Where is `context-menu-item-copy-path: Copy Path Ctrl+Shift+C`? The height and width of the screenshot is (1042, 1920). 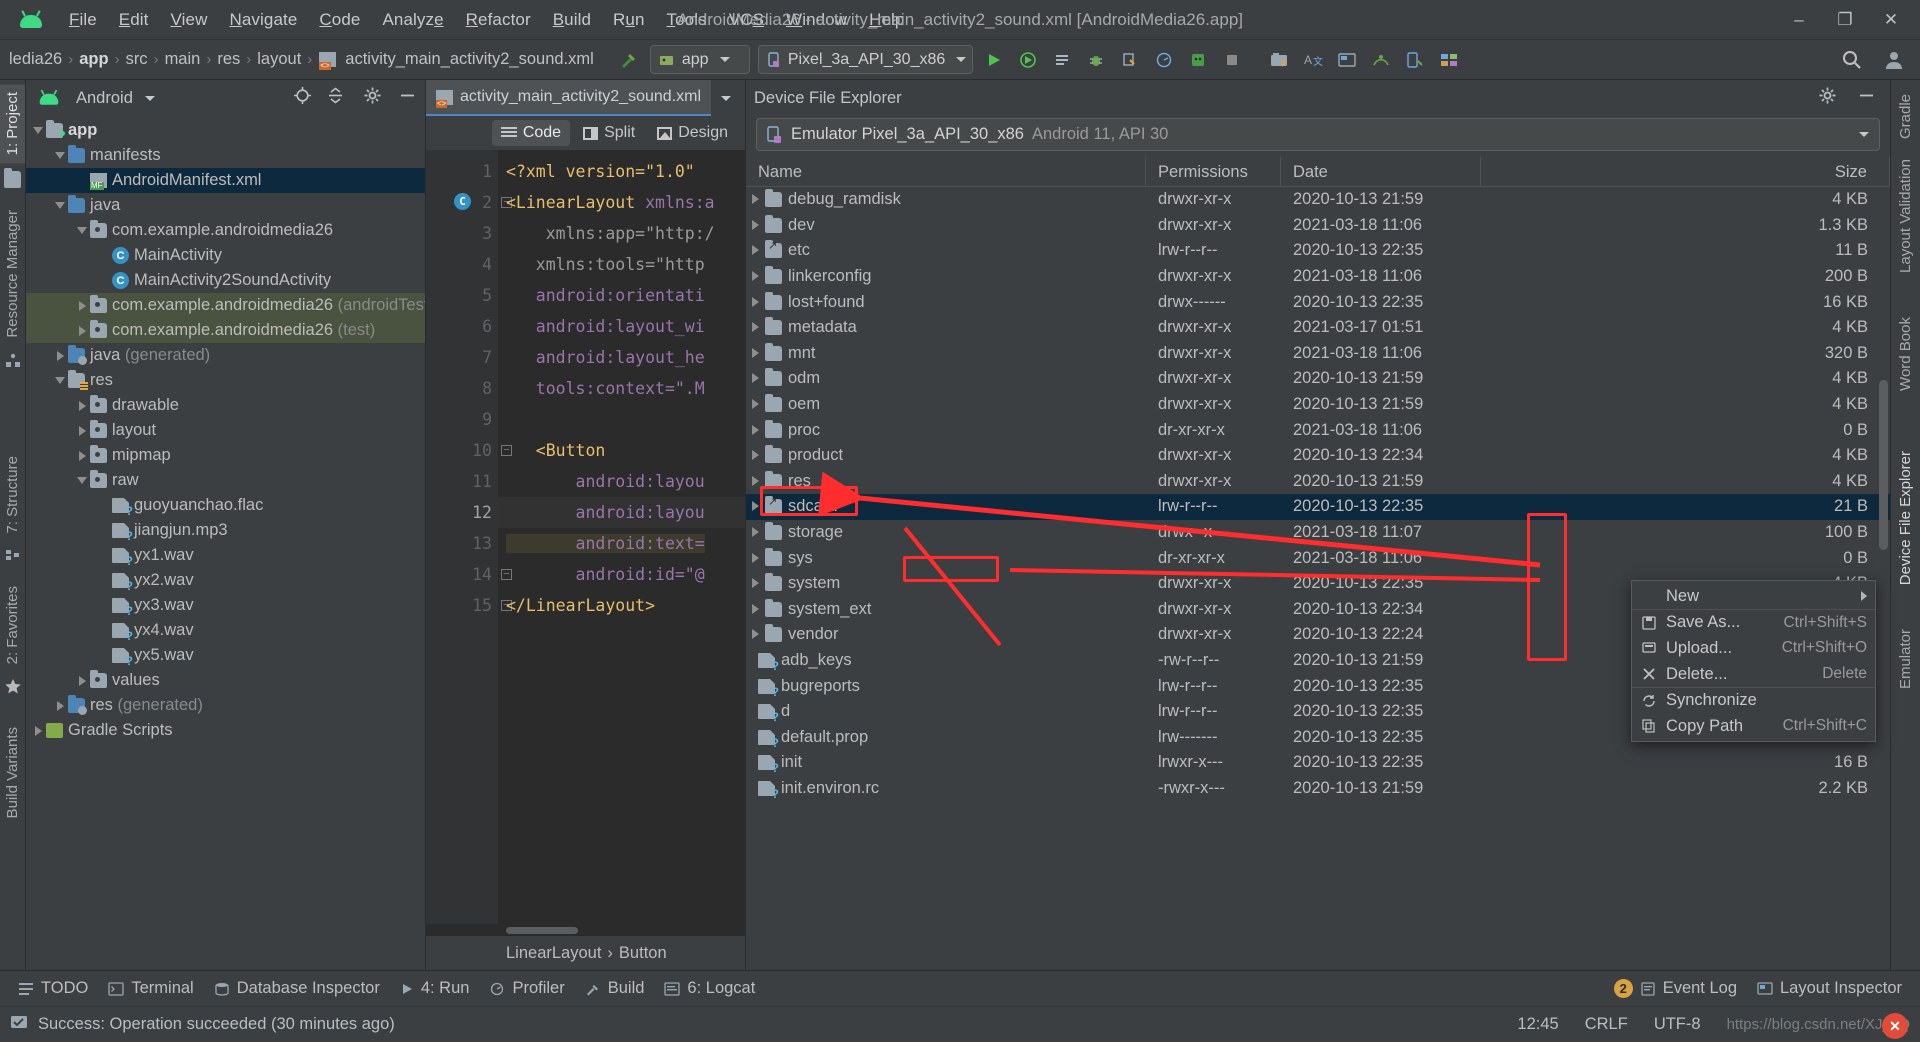
context-menu-item-copy-path: Copy Path Ctrl+Shift+C is located at coordinates (1753, 726).